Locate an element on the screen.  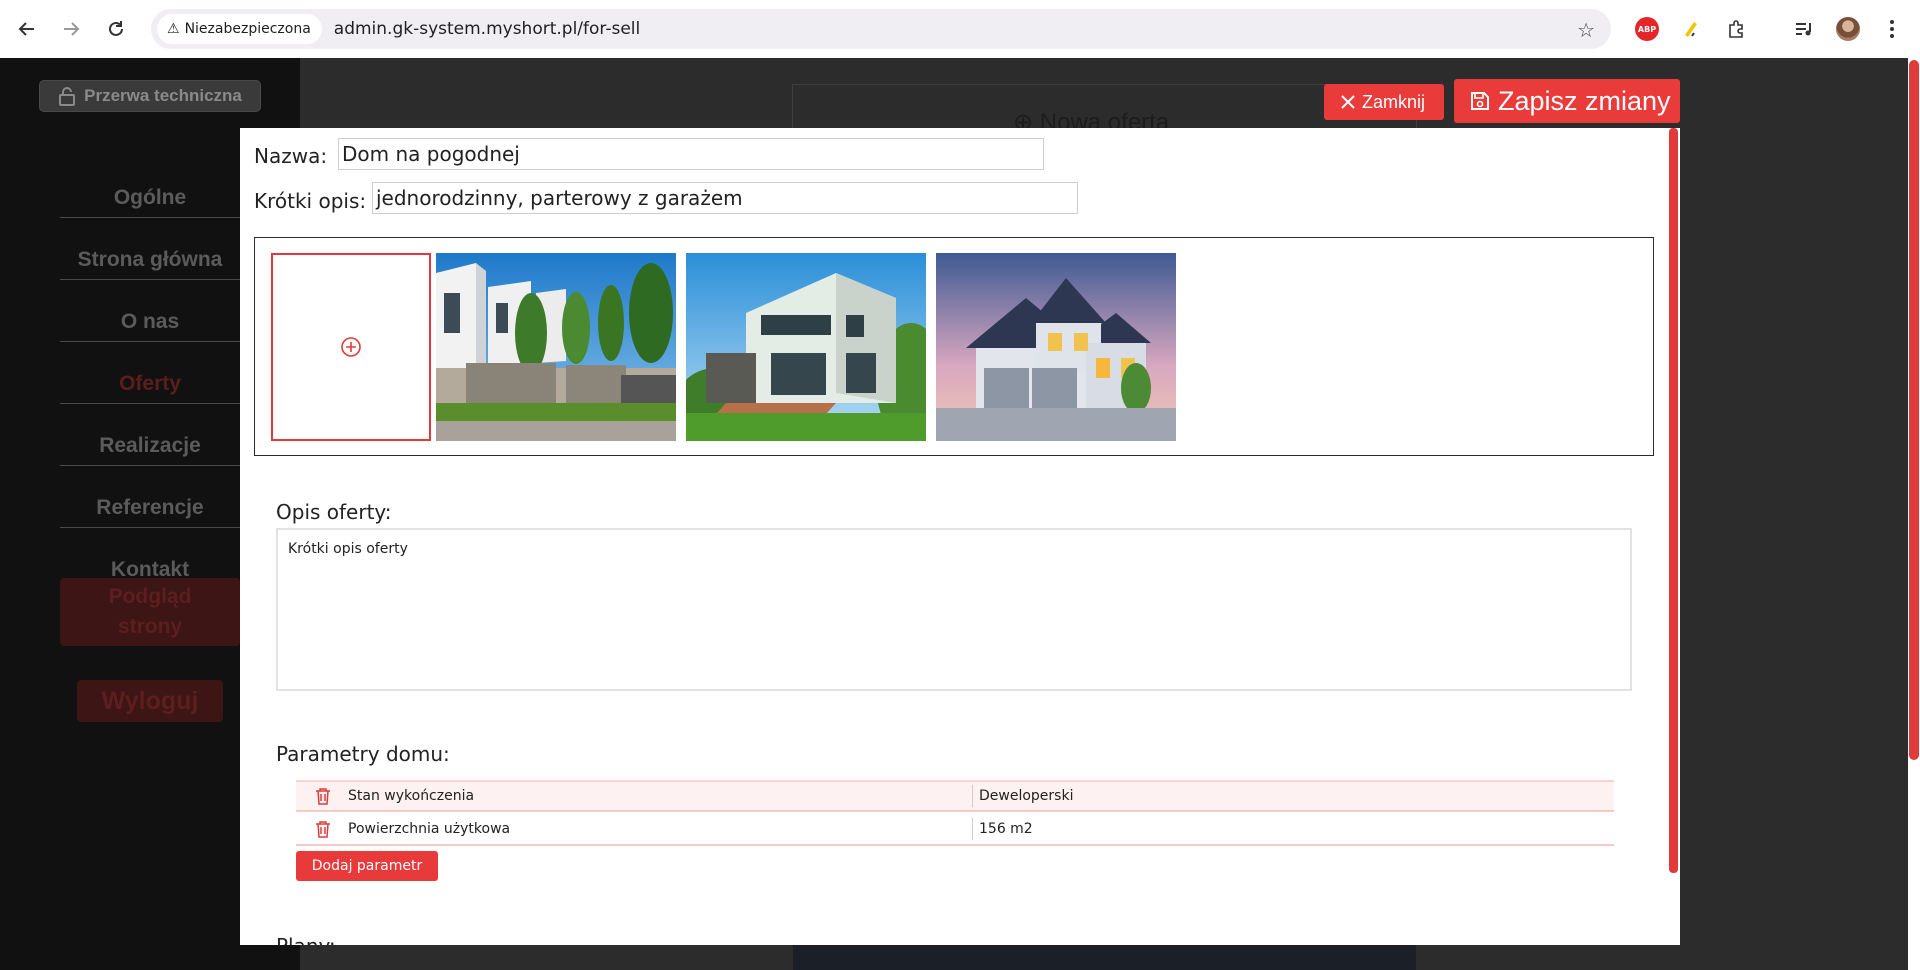
kebab-menu-icon is located at coordinates (1892, 29).